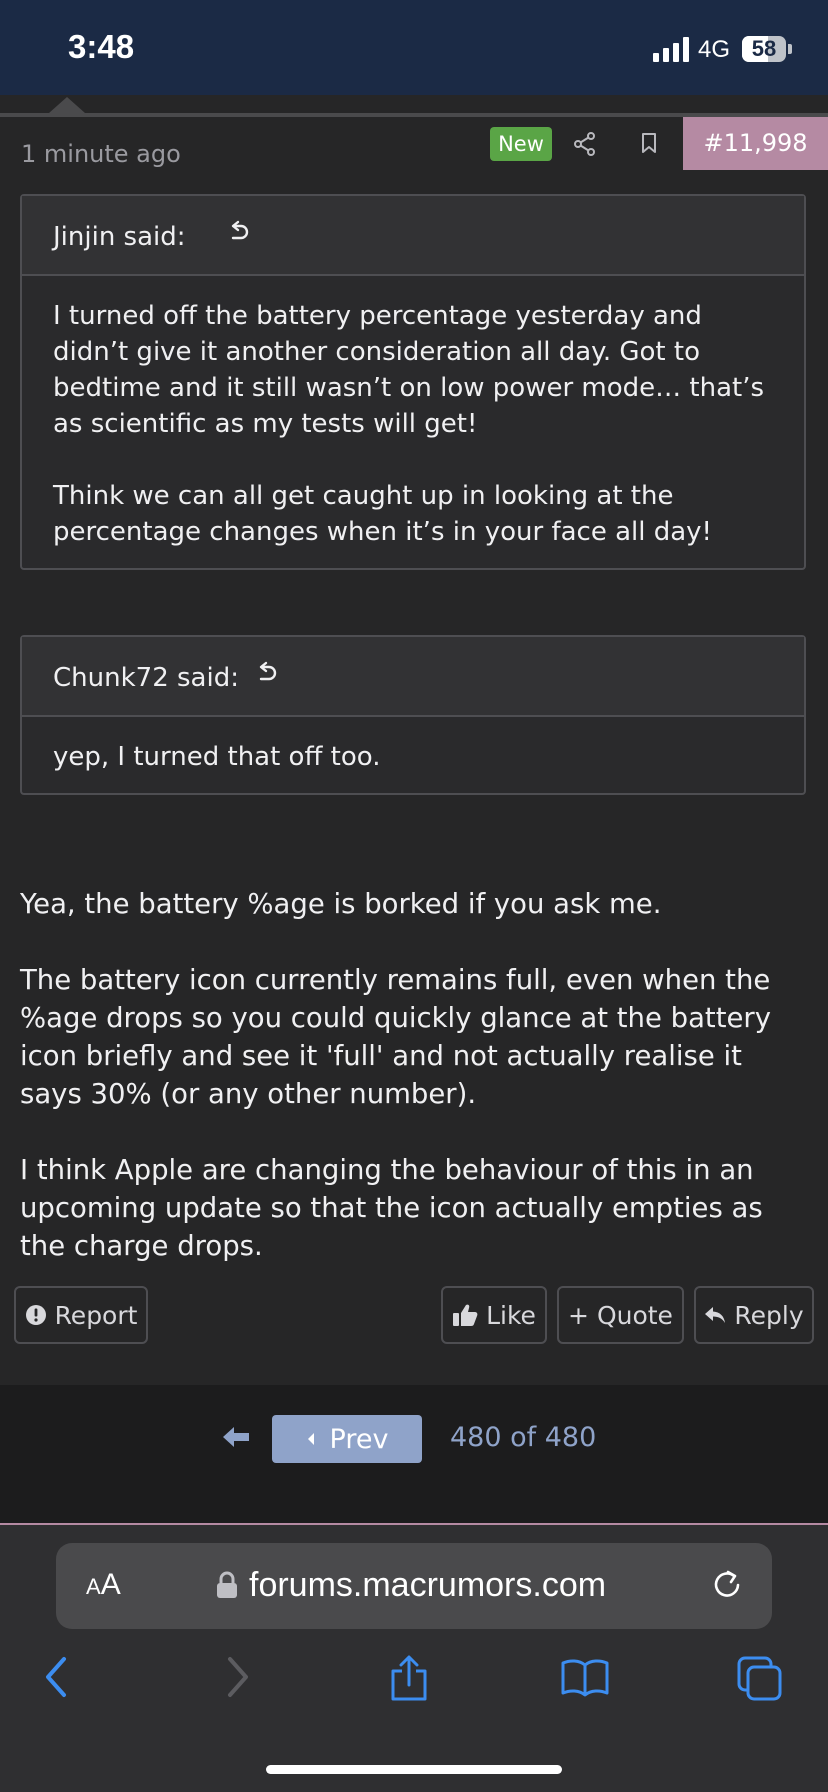 The width and height of the screenshot is (828, 1792). Describe the element at coordinates (523, 1437) in the screenshot. I see `page-count: 480 of 480` at that location.